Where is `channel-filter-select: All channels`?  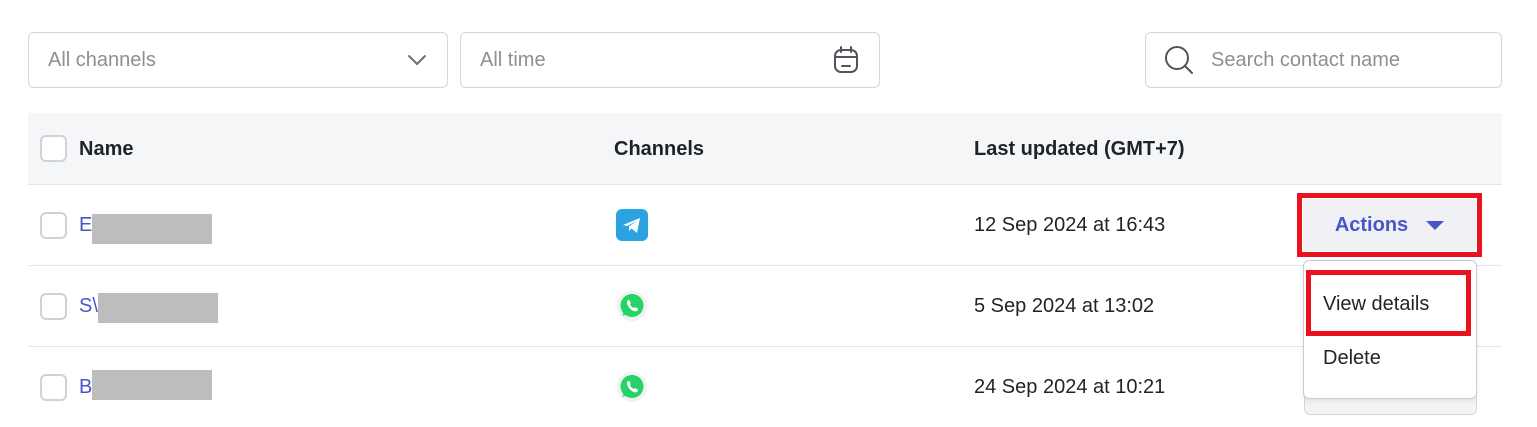 channel-filter-select: All channels is located at coordinates (238, 60).